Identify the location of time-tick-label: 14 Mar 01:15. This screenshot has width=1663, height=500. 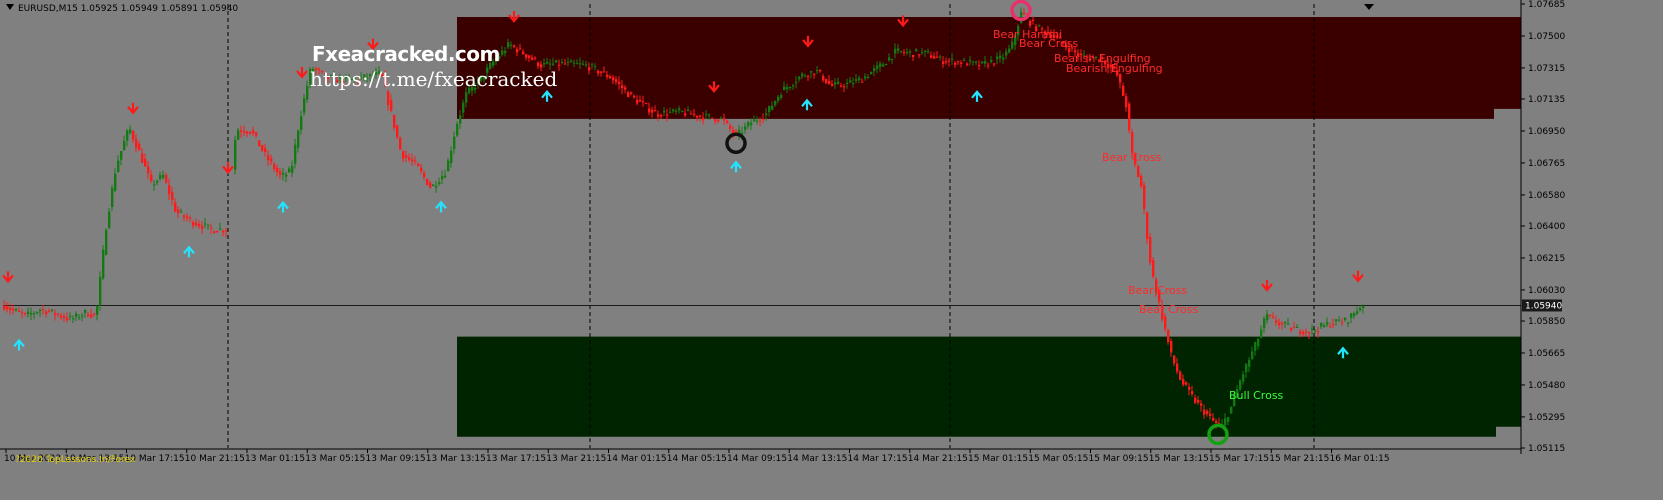
(637, 459).